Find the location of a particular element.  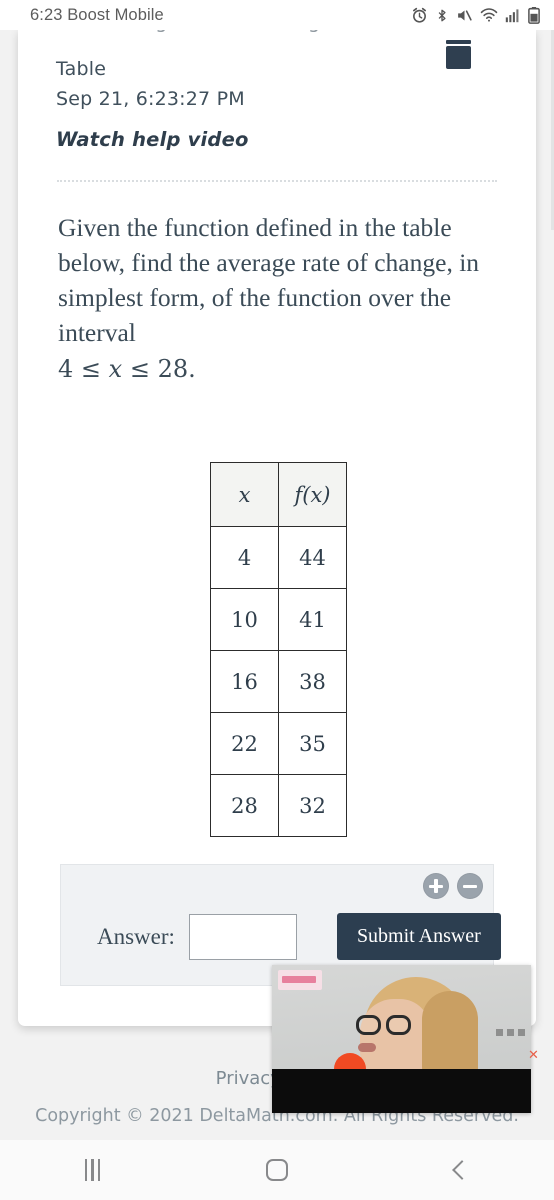

function-table: x f(x) 4 44 10 41 16 38 22 35 28 32 is located at coordinates (278, 649).